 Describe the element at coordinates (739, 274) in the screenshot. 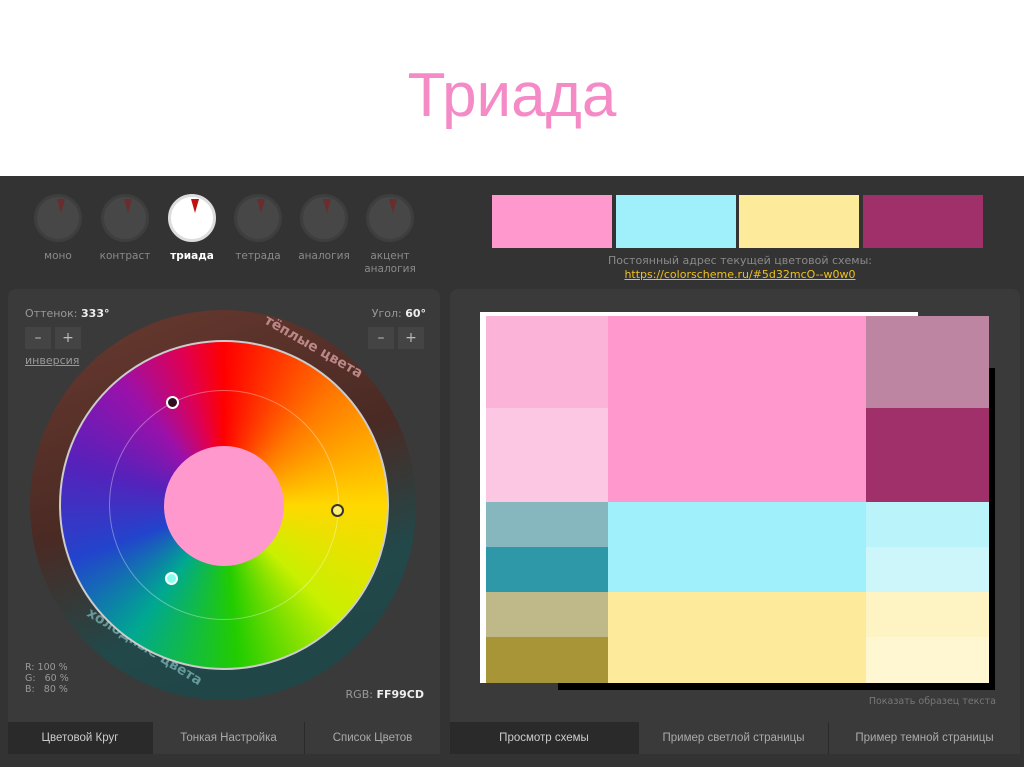

I see `permalink-url: https://colorscheme.ru/#5d32mcO--w0w0` at that location.